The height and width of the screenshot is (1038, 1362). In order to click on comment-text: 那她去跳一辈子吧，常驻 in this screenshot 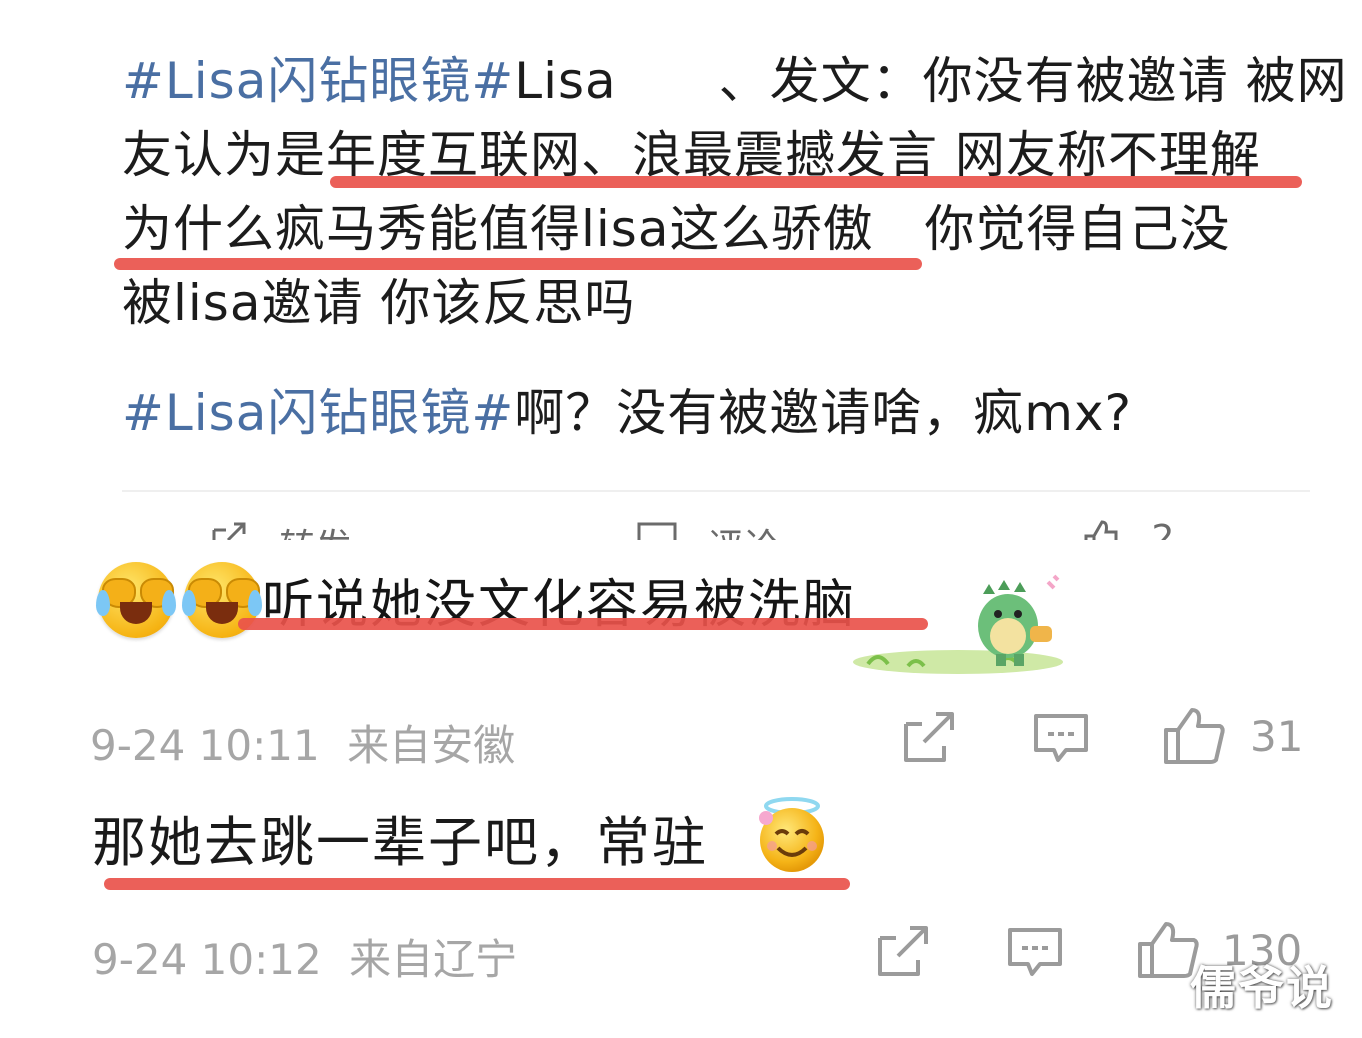, I will do `click(400, 842)`.